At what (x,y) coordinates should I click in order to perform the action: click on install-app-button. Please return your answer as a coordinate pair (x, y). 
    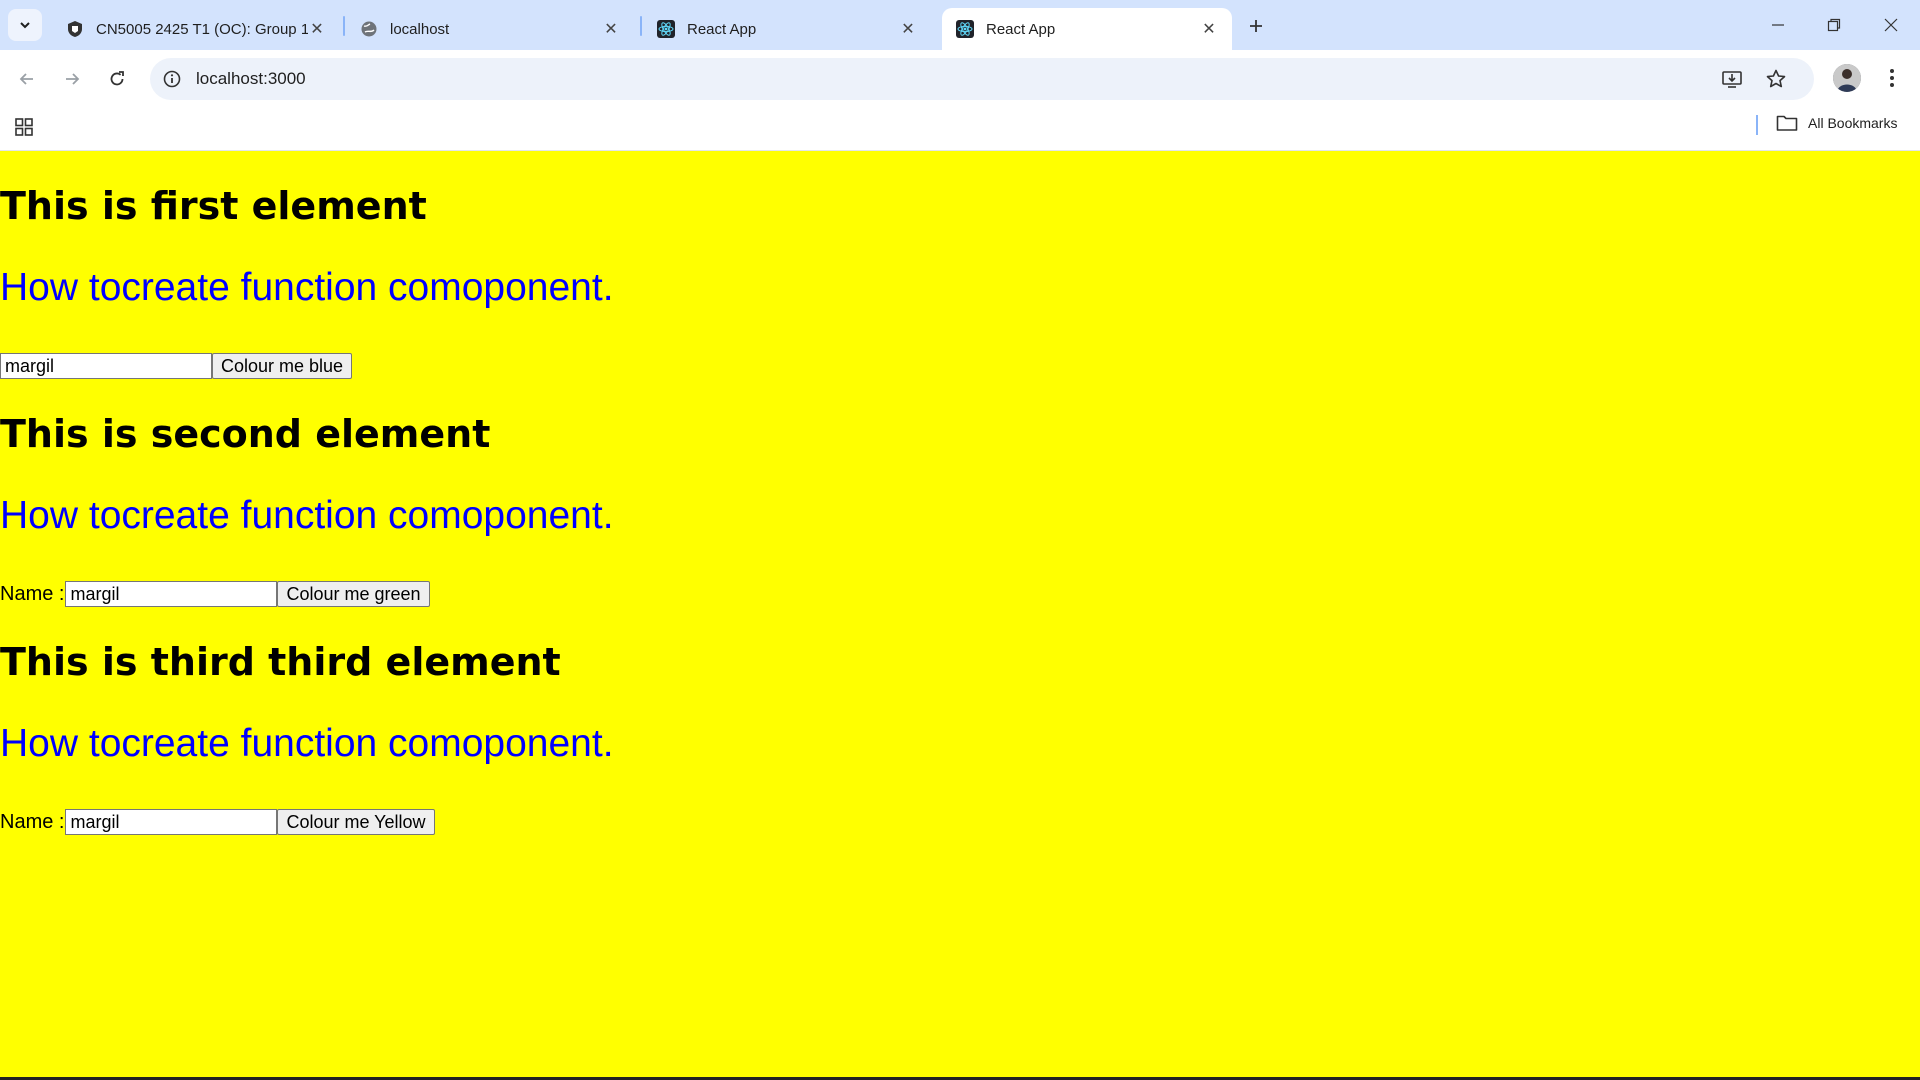
    Looking at the image, I should click on (1732, 79).